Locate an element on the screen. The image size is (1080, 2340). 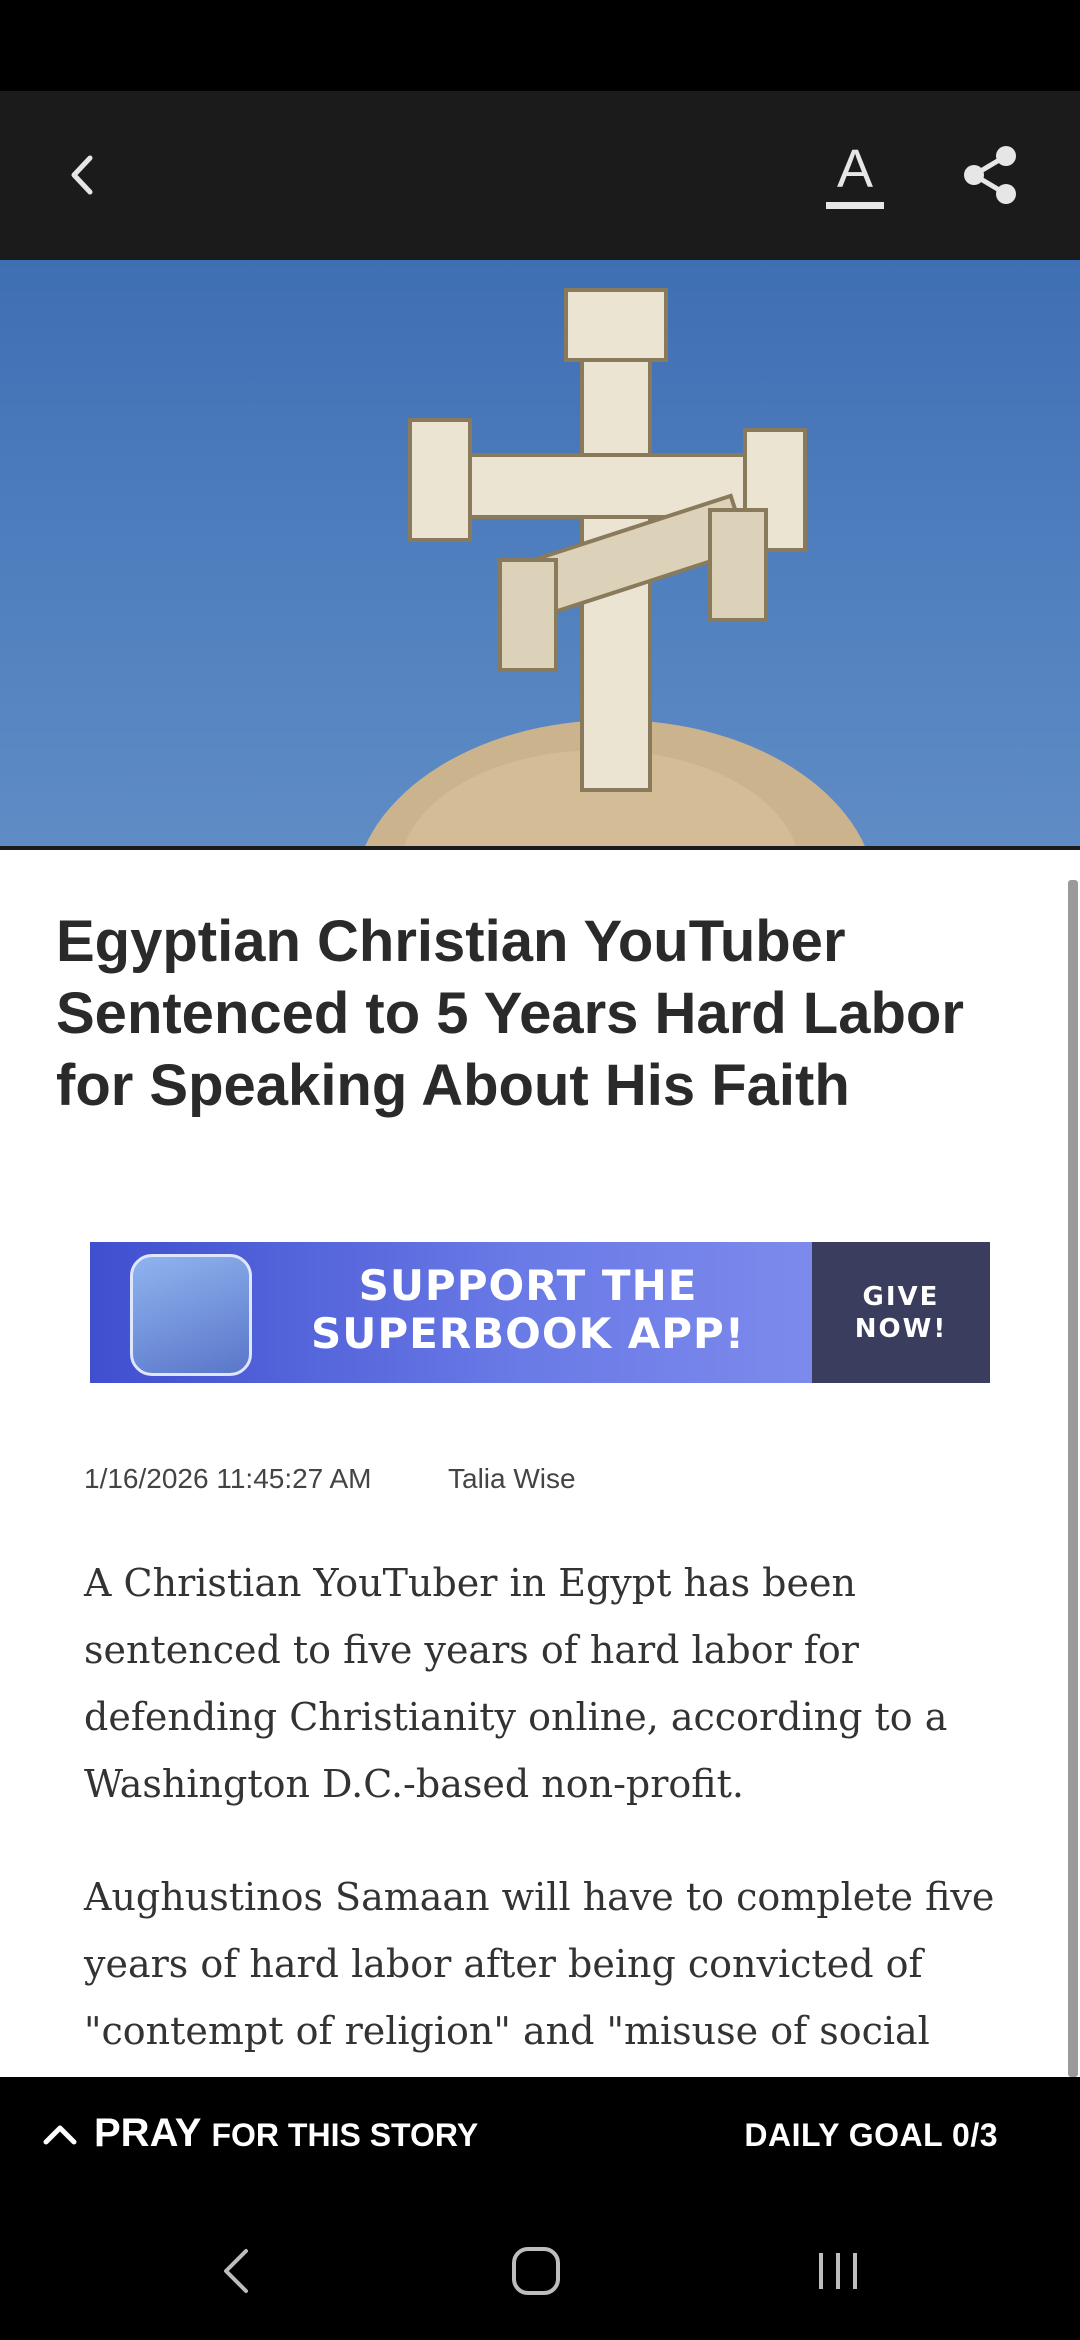
back-nav-icon is located at coordinates (236, 2271).